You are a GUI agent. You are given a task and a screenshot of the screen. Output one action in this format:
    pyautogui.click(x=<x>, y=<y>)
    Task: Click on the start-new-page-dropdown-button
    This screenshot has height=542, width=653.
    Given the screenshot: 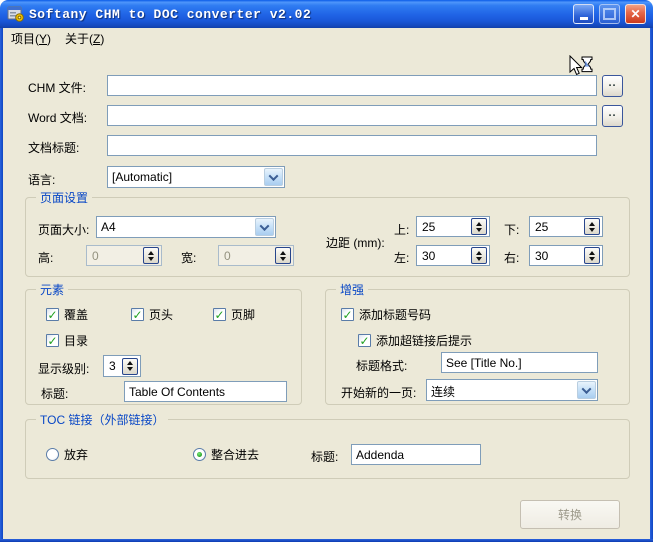 What is the action you would take?
    pyautogui.click(x=586, y=390)
    